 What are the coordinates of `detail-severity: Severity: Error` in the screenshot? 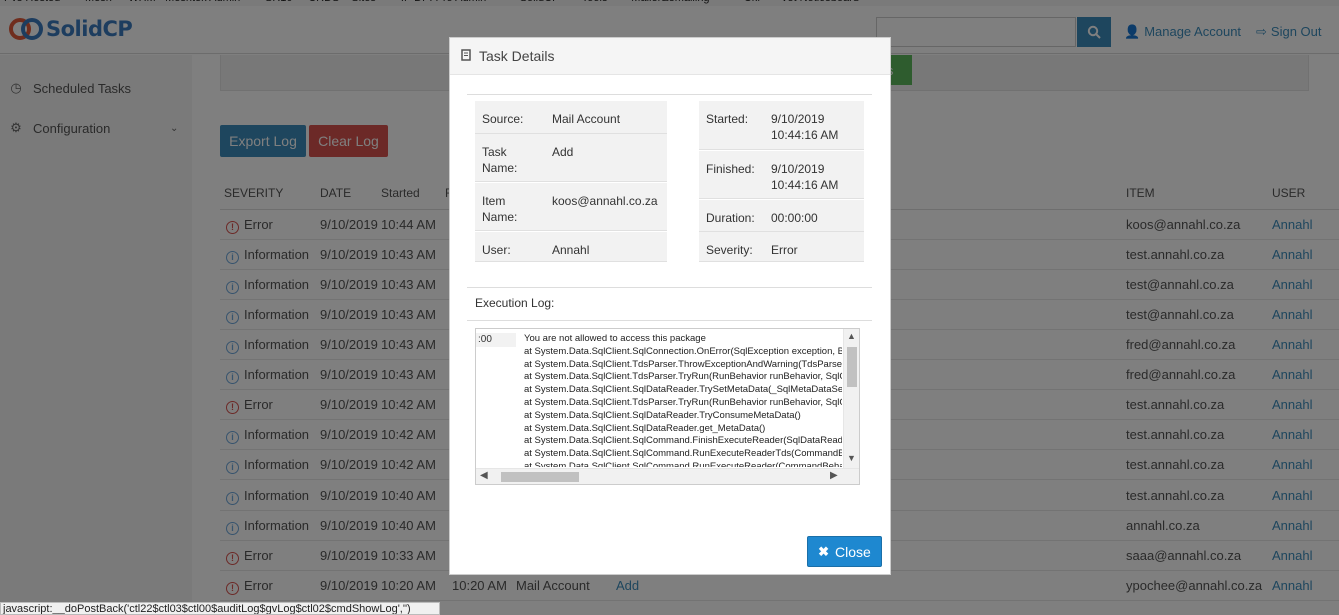 It's located at (781, 247).